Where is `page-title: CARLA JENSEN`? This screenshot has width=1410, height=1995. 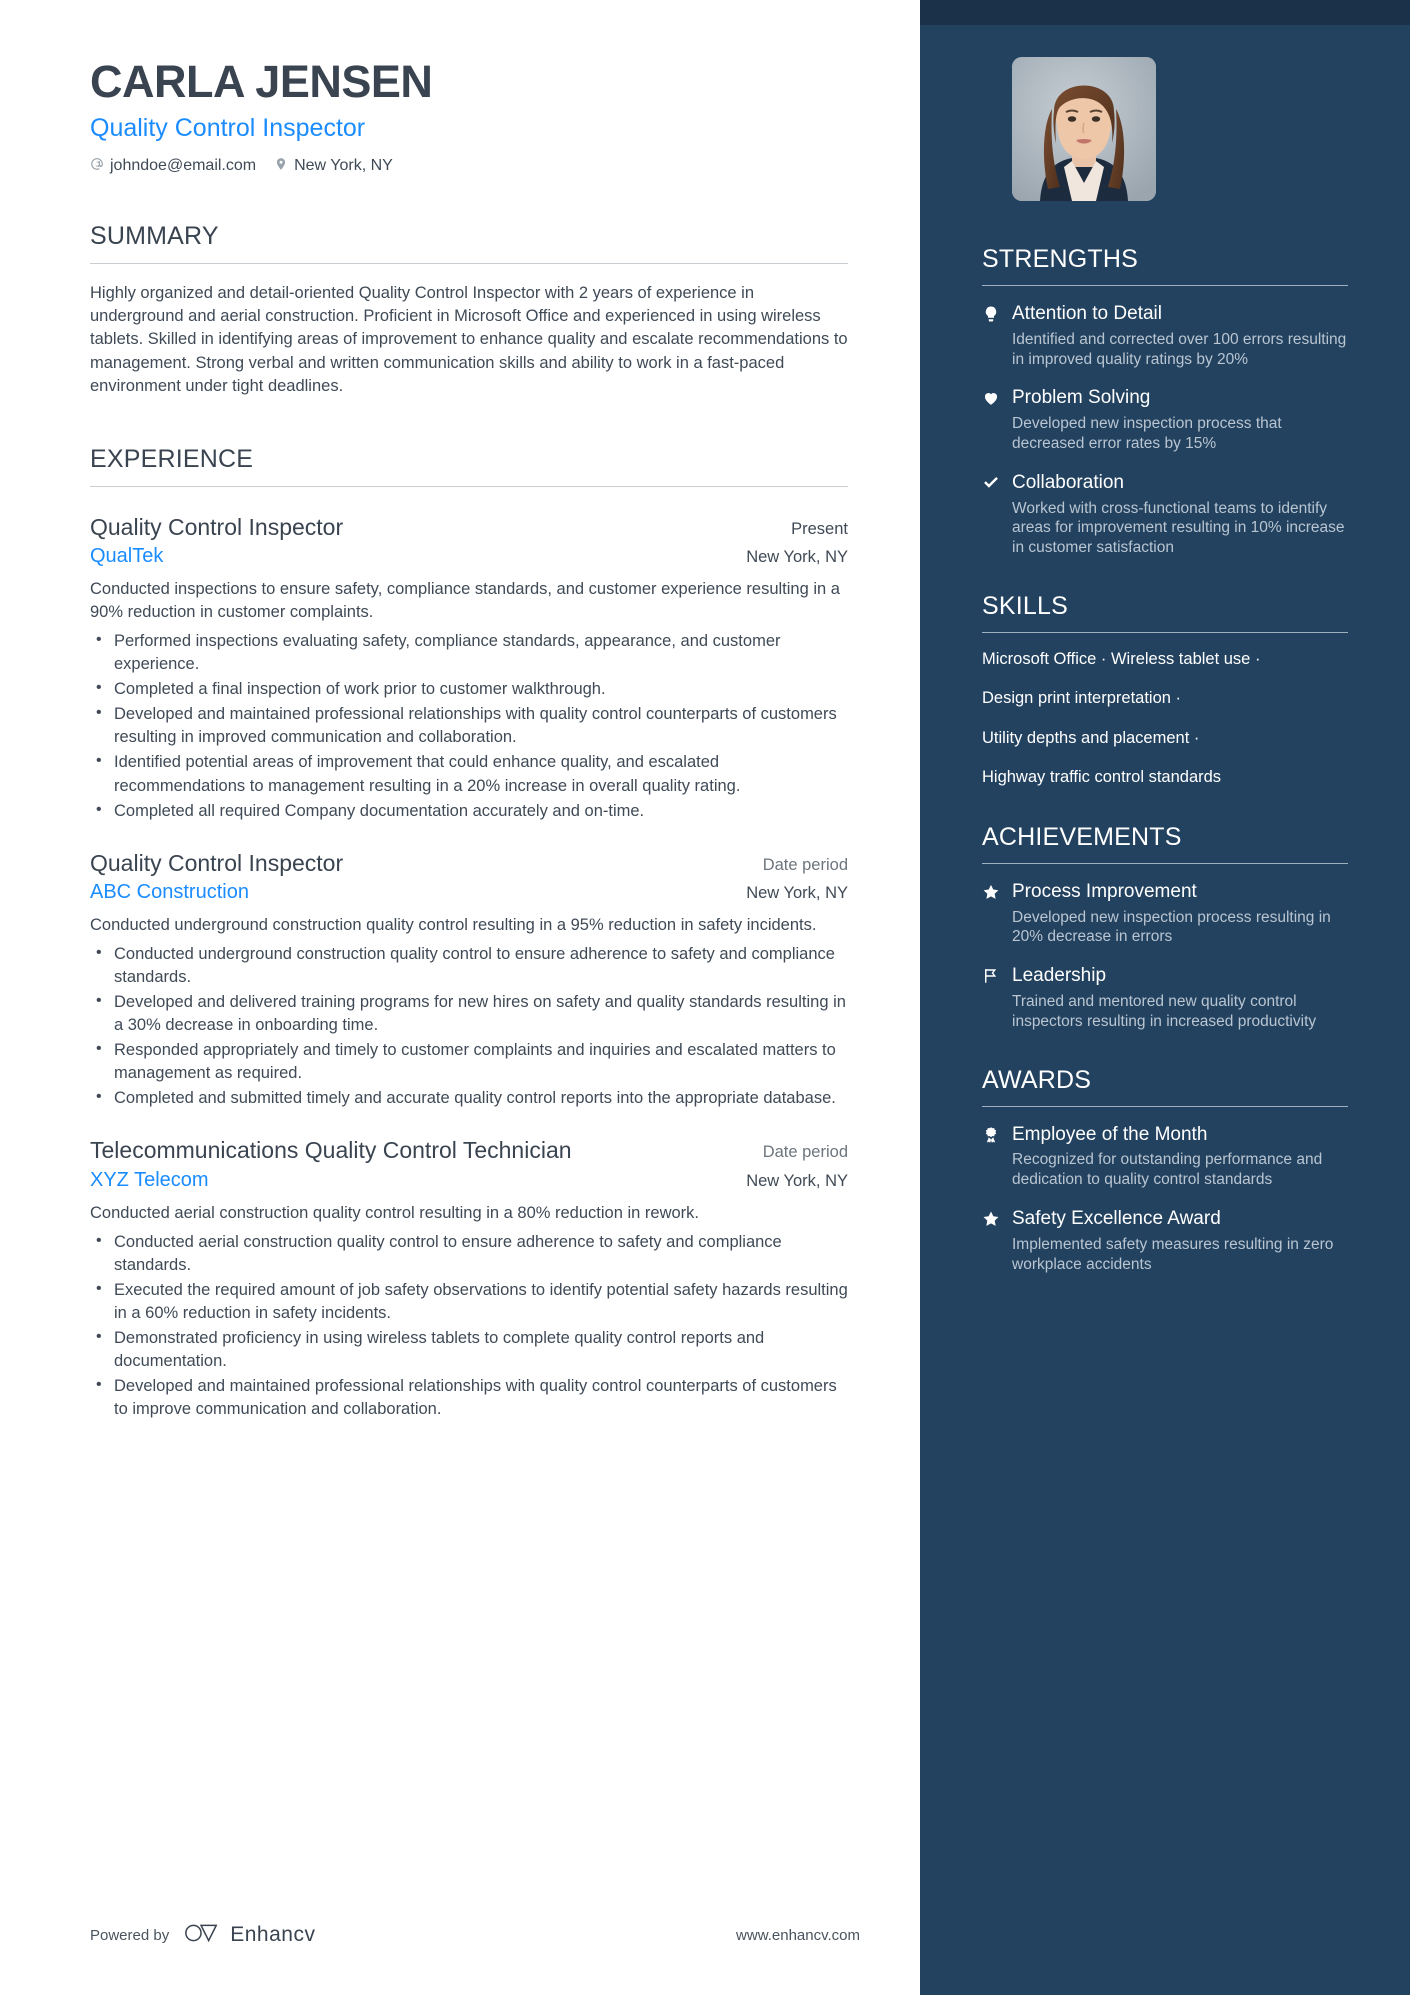 page-title: CARLA JENSEN is located at coordinates (261, 81).